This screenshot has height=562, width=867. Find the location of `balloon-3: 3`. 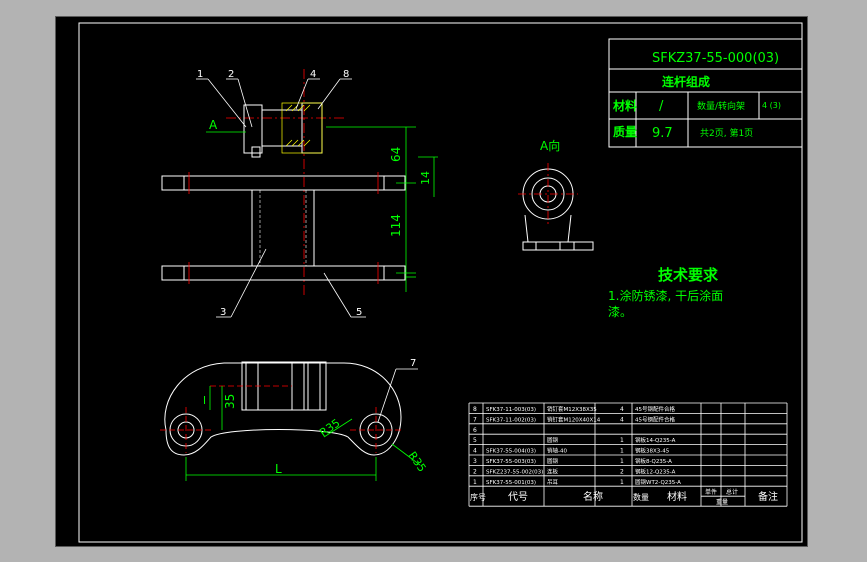

balloon-3: 3 is located at coordinates (223, 312).